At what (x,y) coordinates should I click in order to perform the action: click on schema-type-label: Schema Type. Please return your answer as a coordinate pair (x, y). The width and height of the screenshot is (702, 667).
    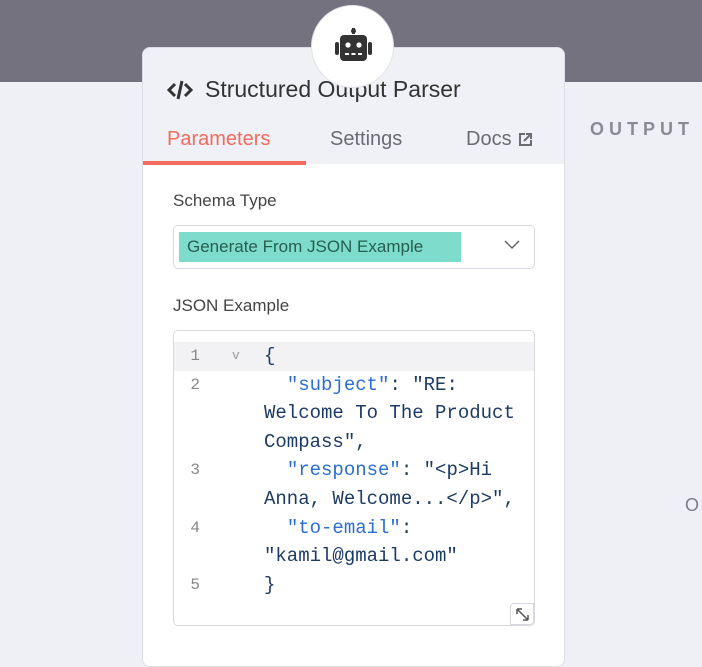
    Looking at the image, I should click on (225, 200).